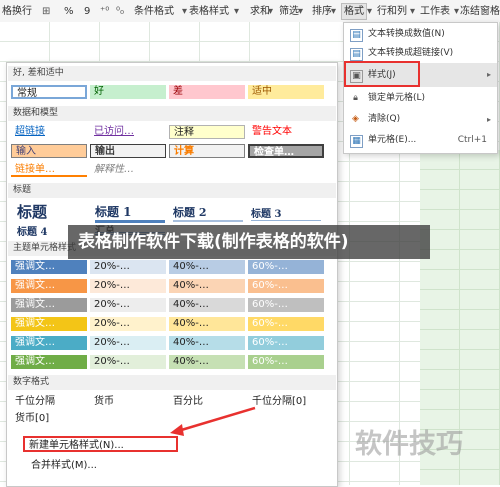 The width and height of the screenshot is (500, 487). Describe the element at coordinates (356, 35) in the screenshot. I see `text-to-number-icon: ▤` at that location.